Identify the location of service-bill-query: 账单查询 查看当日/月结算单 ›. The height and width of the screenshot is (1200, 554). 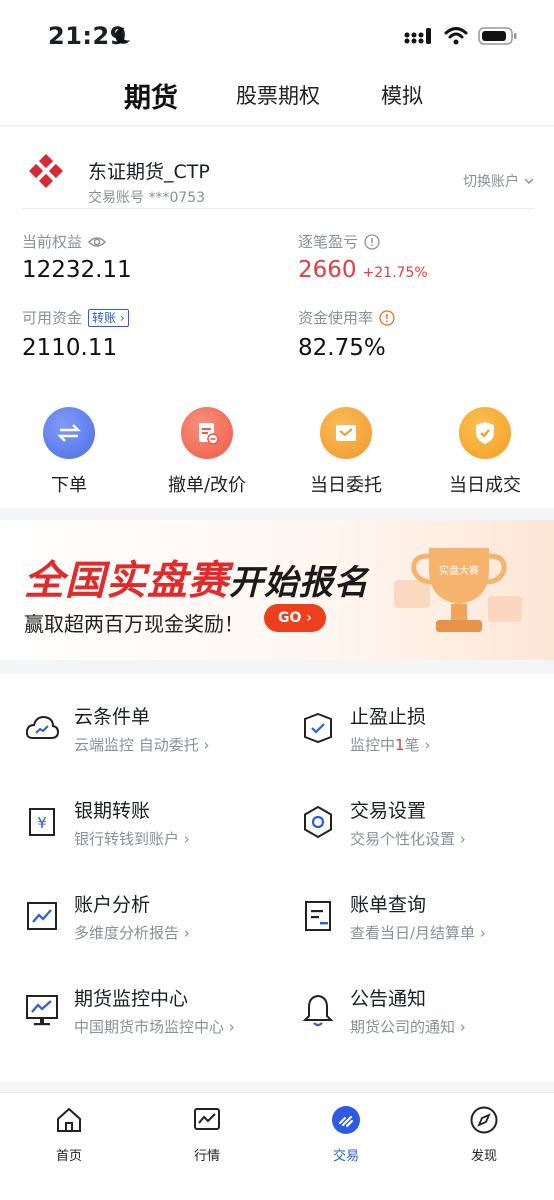
(427, 925).